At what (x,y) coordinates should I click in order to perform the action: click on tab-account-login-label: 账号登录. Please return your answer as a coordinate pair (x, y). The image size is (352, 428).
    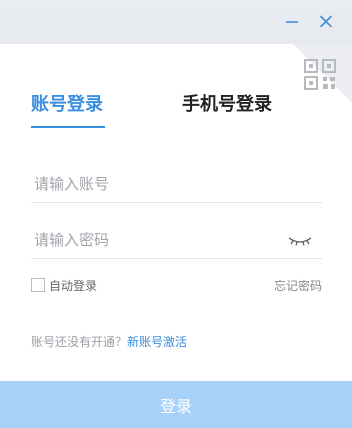
    Looking at the image, I should click on (67, 104).